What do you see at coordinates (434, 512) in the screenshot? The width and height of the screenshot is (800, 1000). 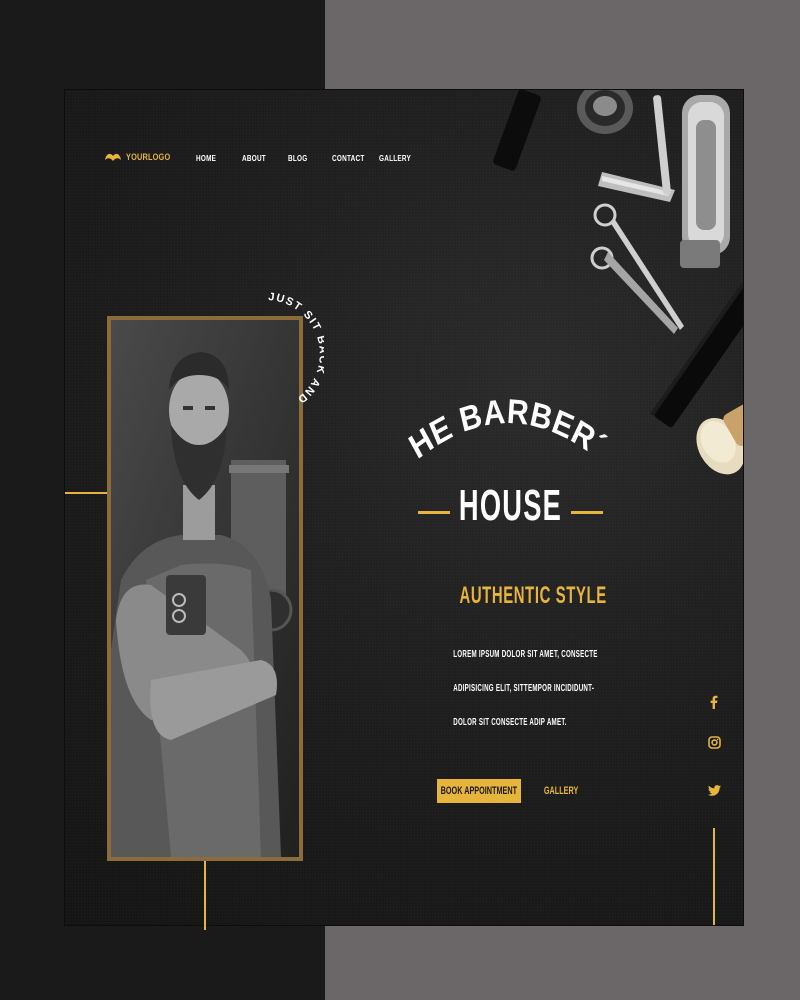 I see `title-line-left` at bounding box center [434, 512].